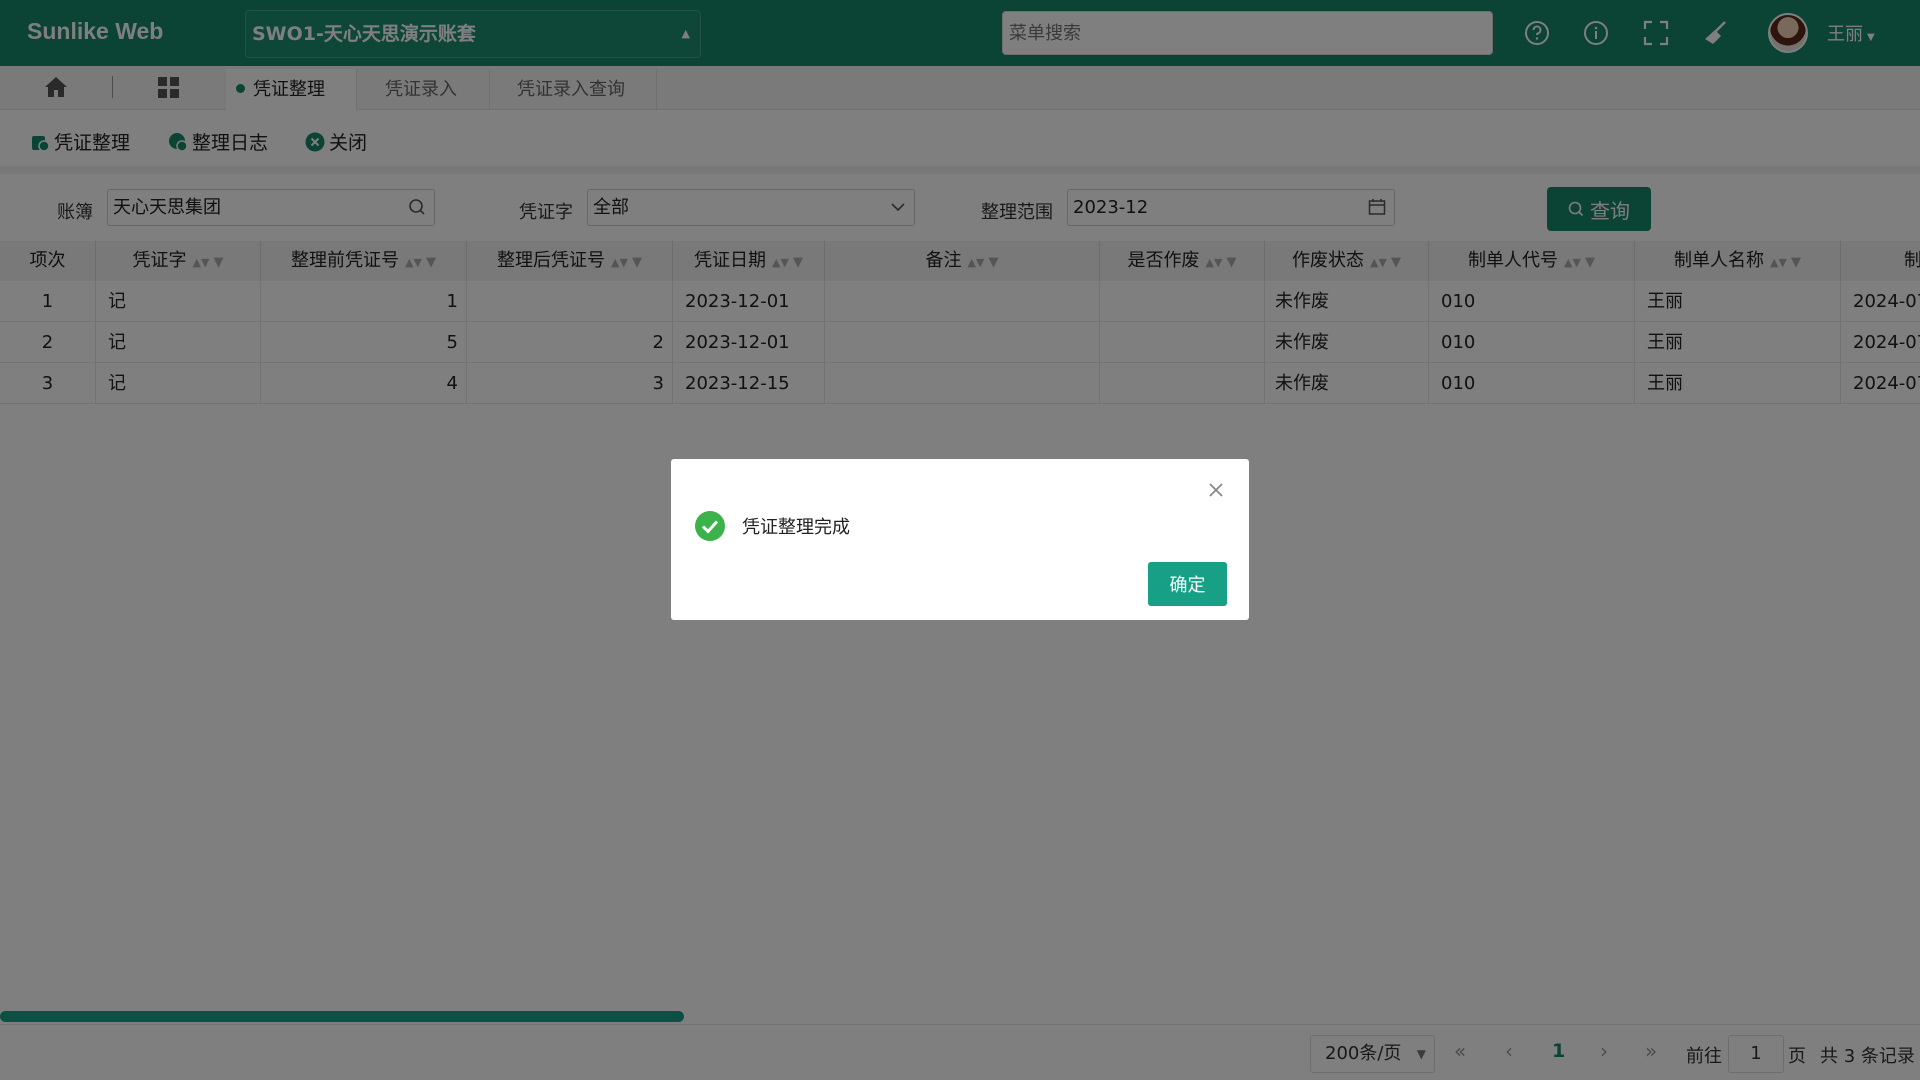 This screenshot has width=1920, height=1080. I want to click on success-check-icon, so click(710, 526).